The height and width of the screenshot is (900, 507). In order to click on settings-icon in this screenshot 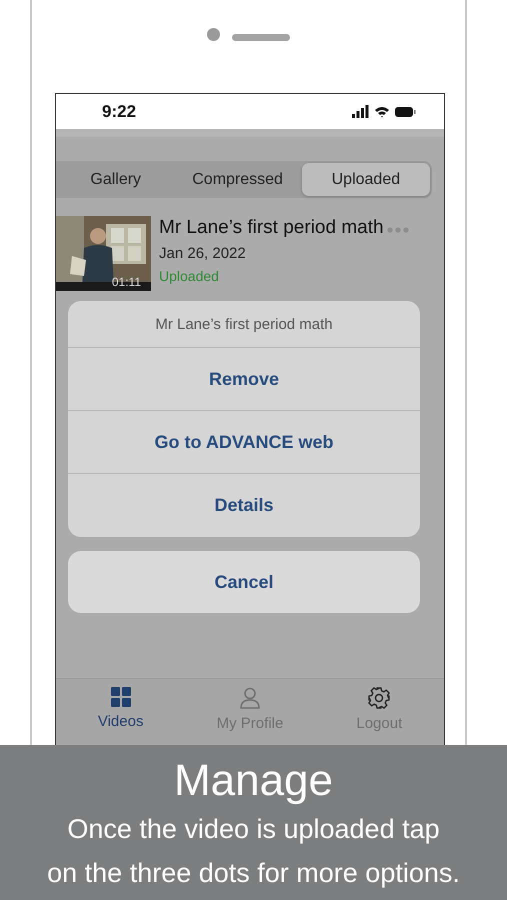, I will do `click(379, 698)`.